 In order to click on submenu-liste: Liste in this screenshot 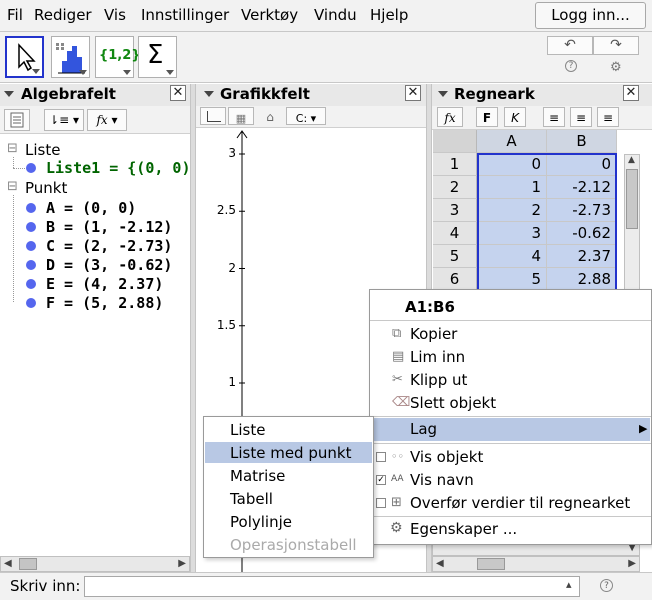, I will do `click(247, 430)`.